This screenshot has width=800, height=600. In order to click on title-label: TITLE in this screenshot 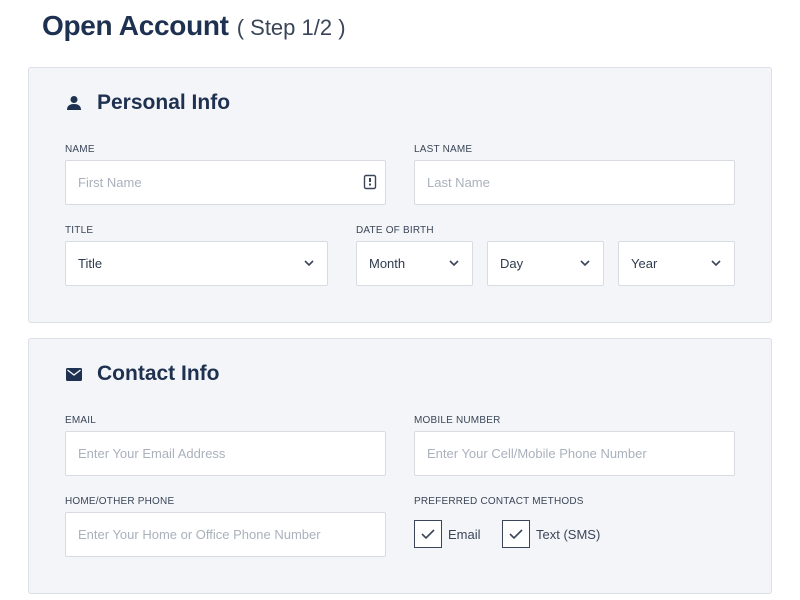, I will do `click(79, 230)`.